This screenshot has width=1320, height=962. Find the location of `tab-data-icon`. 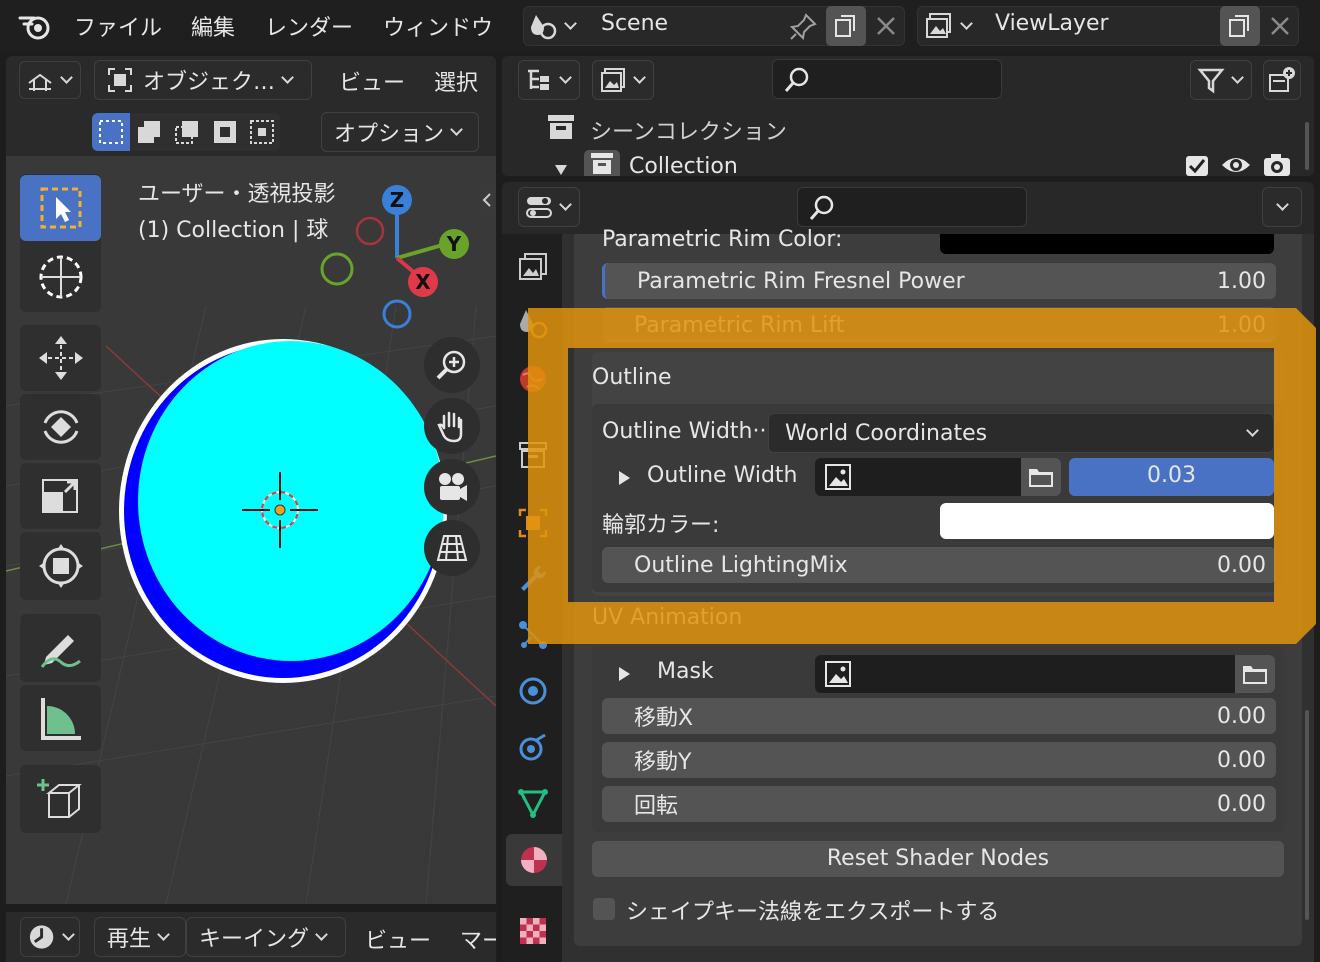

tab-data-icon is located at coordinates (533, 803).